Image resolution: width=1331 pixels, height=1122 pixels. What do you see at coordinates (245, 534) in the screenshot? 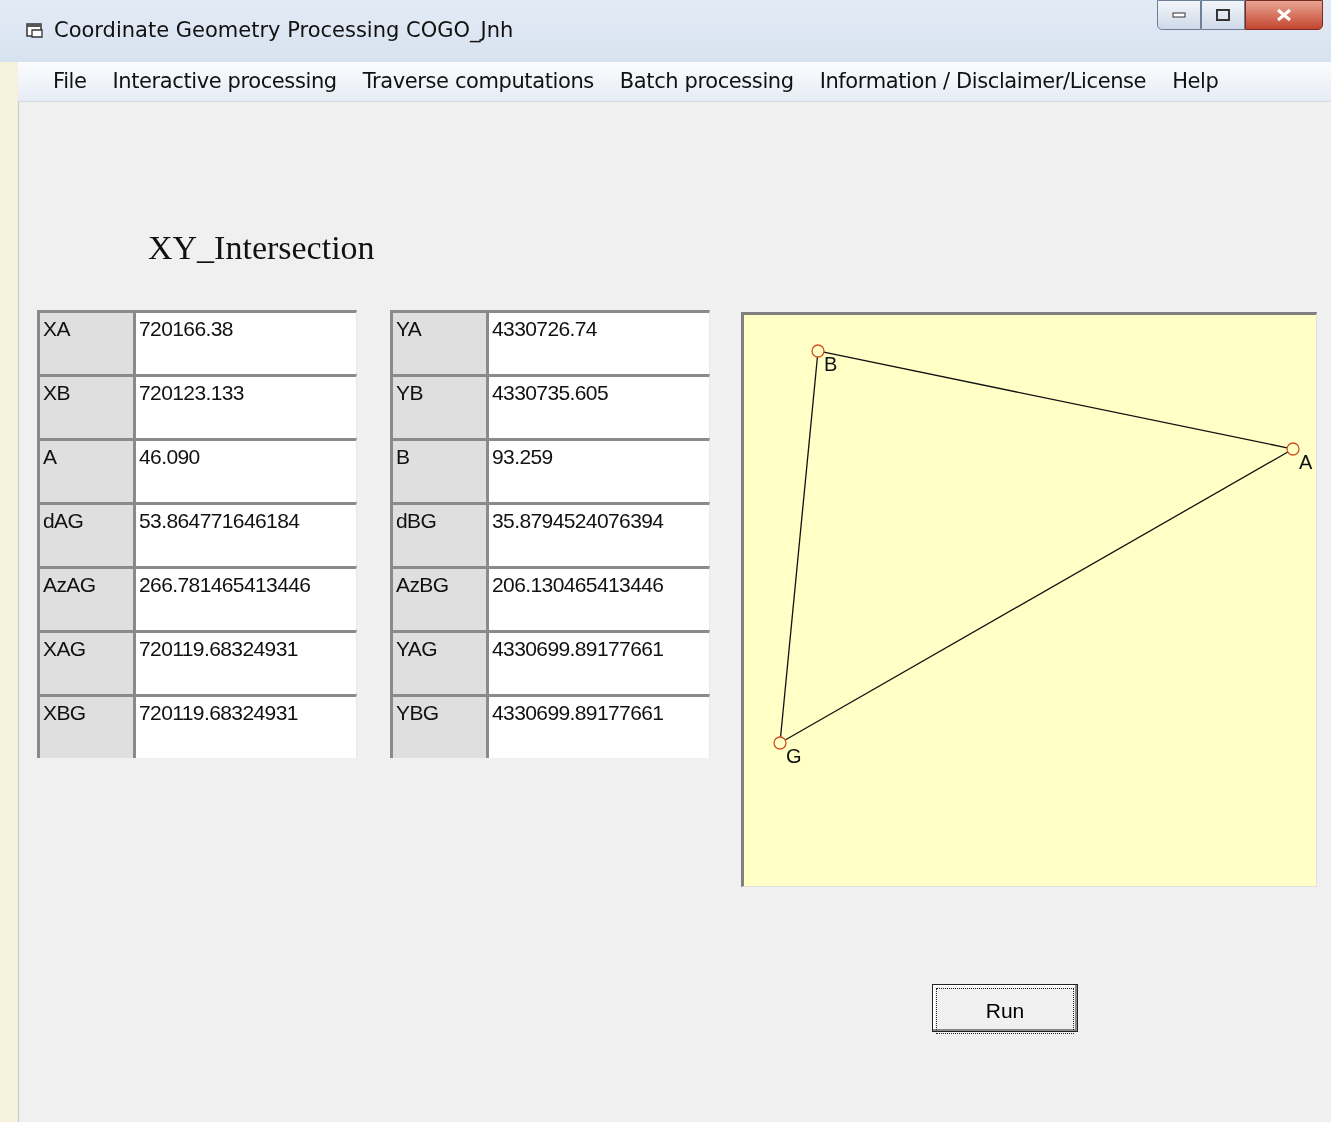
I see `value-field: 53.864771646184` at bounding box center [245, 534].